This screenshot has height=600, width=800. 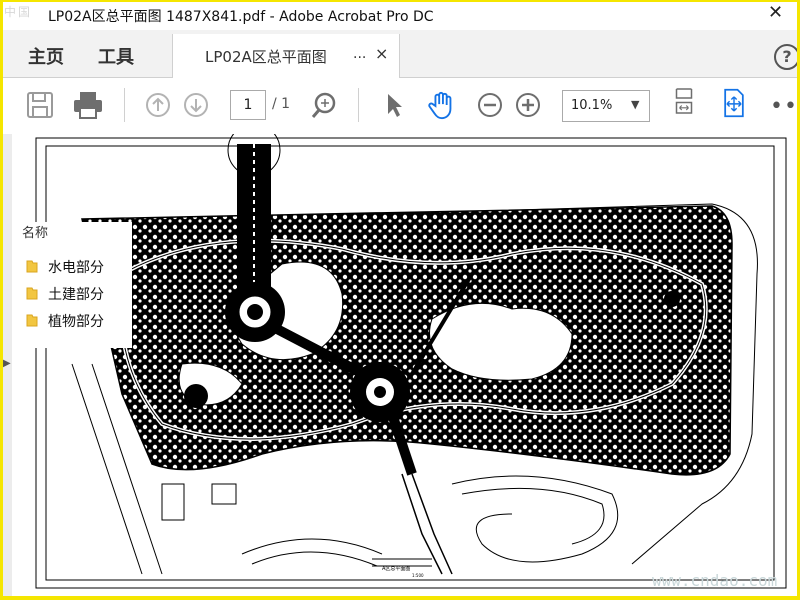 What do you see at coordinates (281, 104) in the screenshot?
I see `page-total: / 1` at bounding box center [281, 104].